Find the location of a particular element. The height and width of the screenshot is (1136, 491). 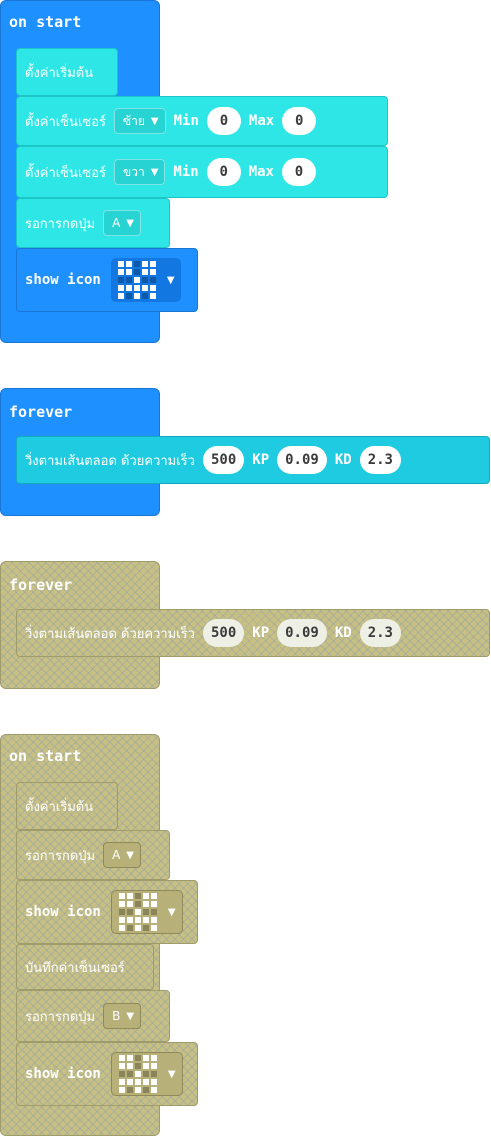

sensor-side-value: ขวา is located at coordinates (134, 171).